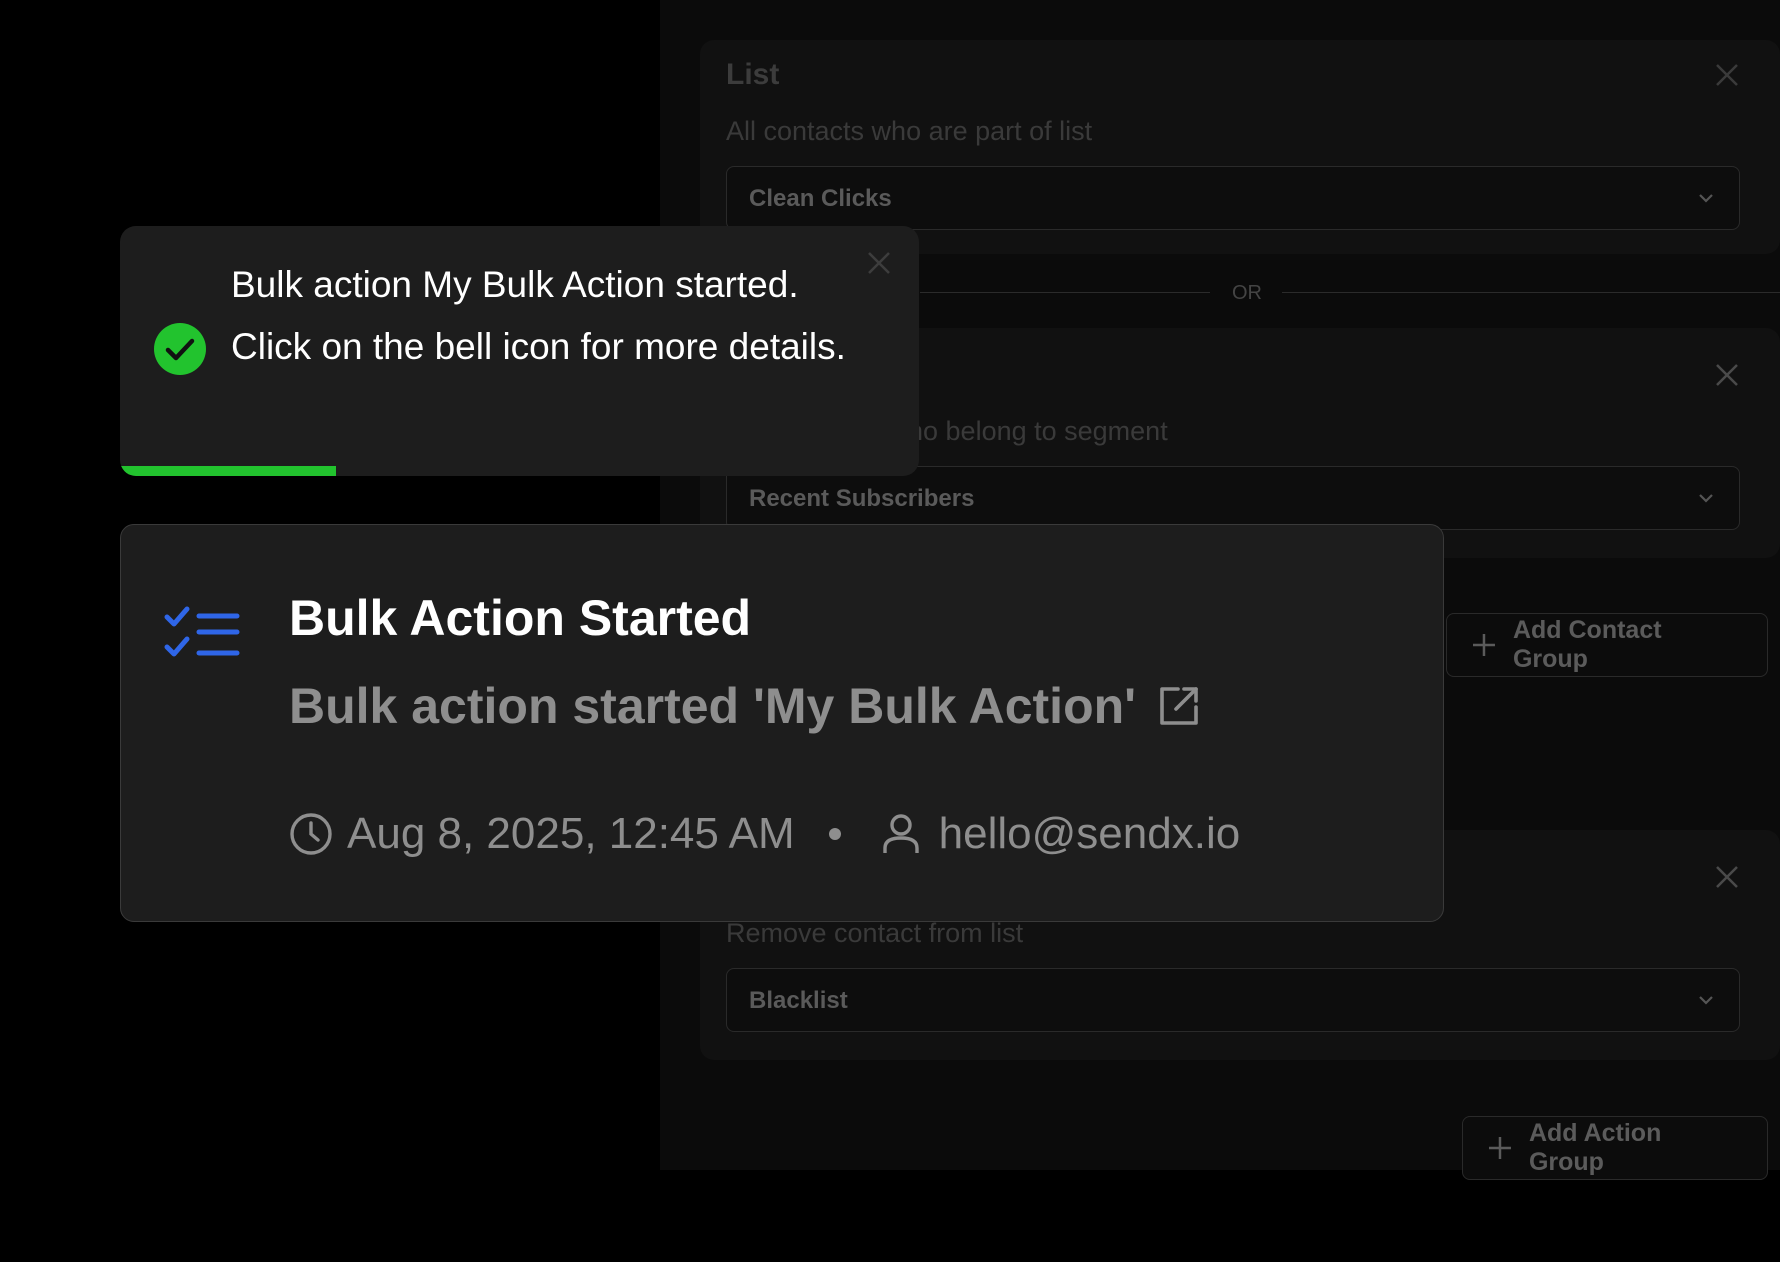  Describe the element at coordinates (311, 834) in the screenshot. I see `clock-icon` at that location.